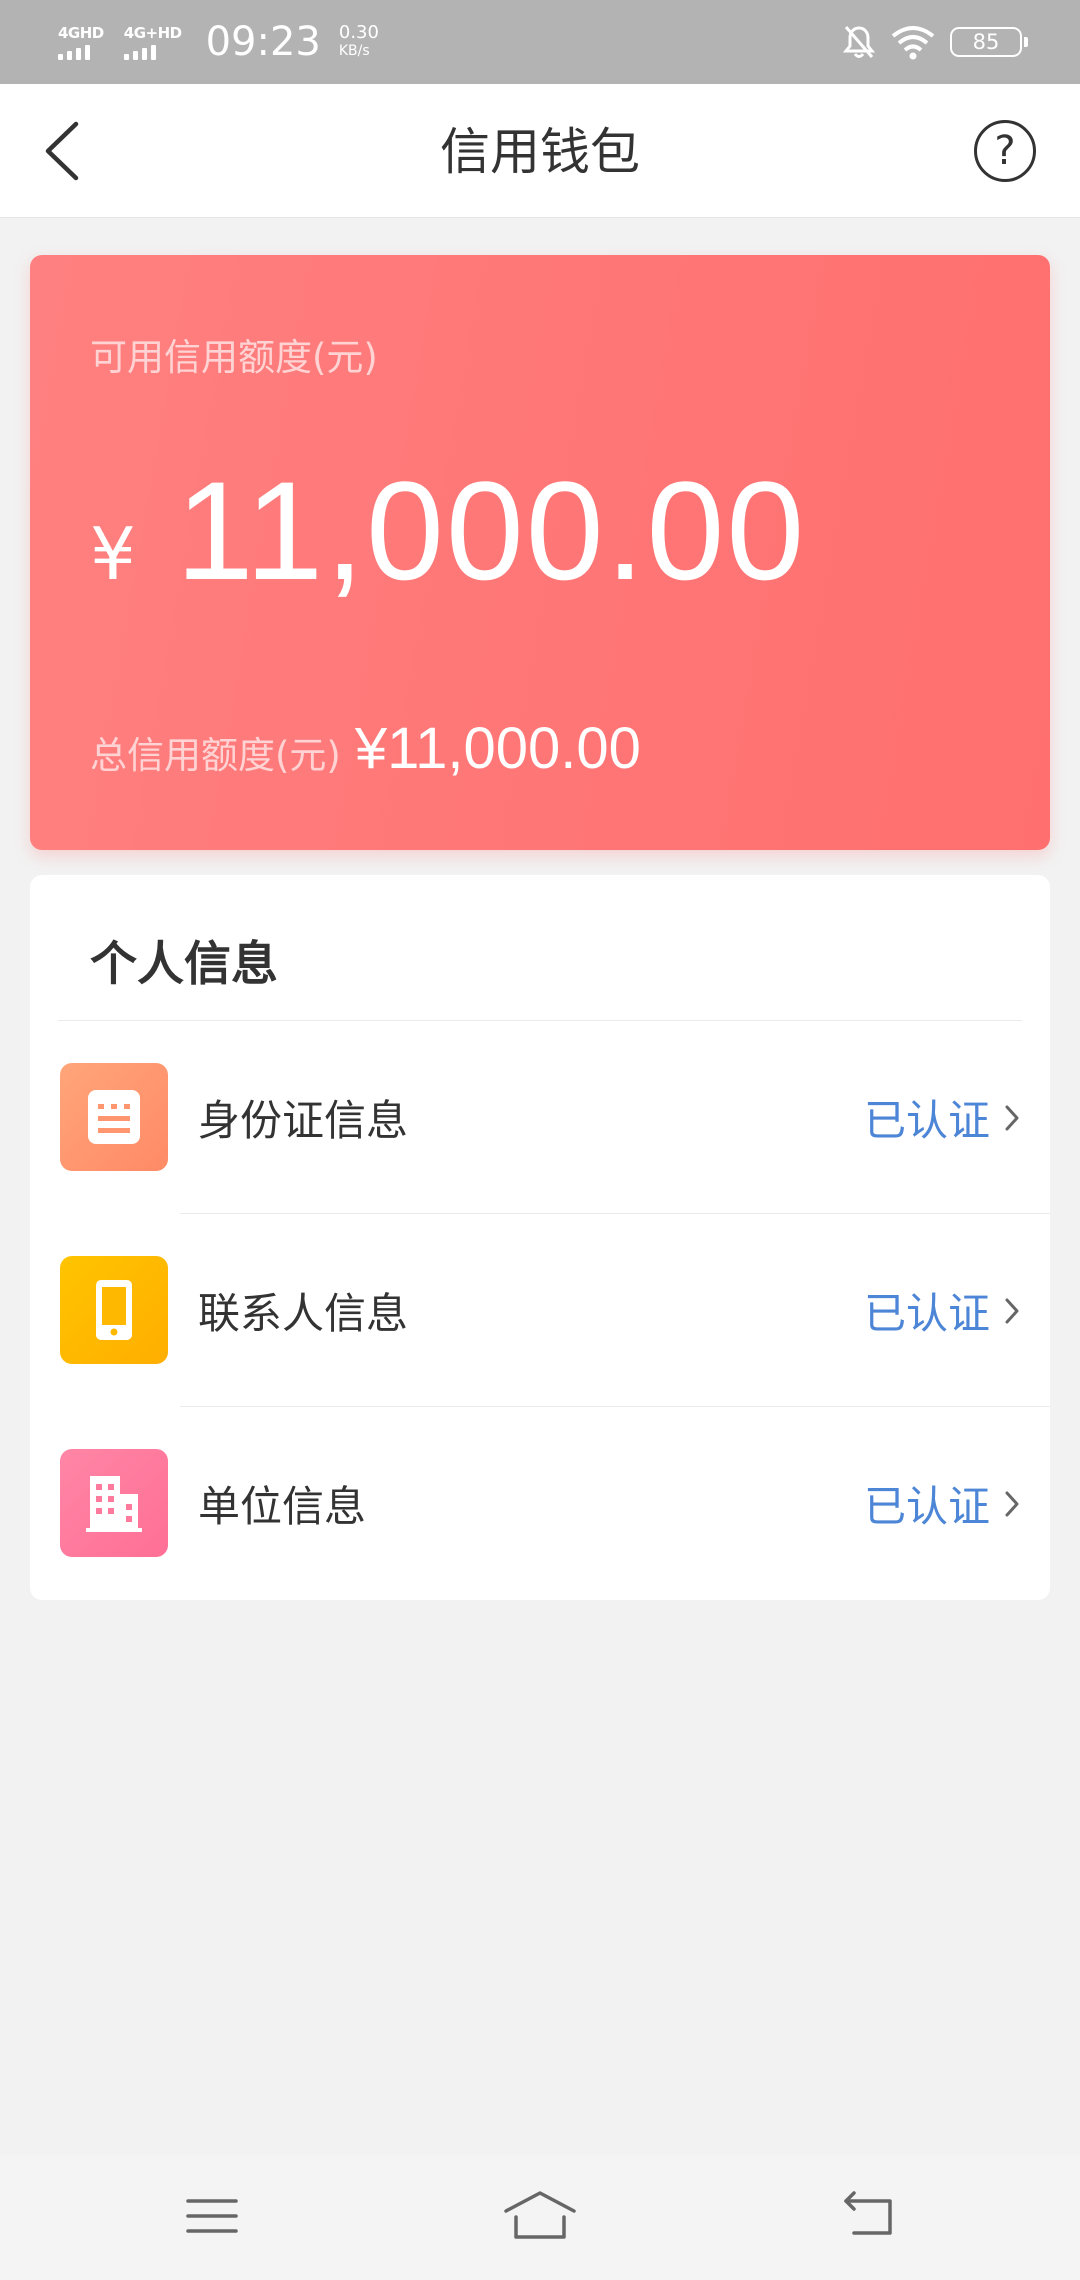  I want to click on wifi-icon, so click(913, 43).